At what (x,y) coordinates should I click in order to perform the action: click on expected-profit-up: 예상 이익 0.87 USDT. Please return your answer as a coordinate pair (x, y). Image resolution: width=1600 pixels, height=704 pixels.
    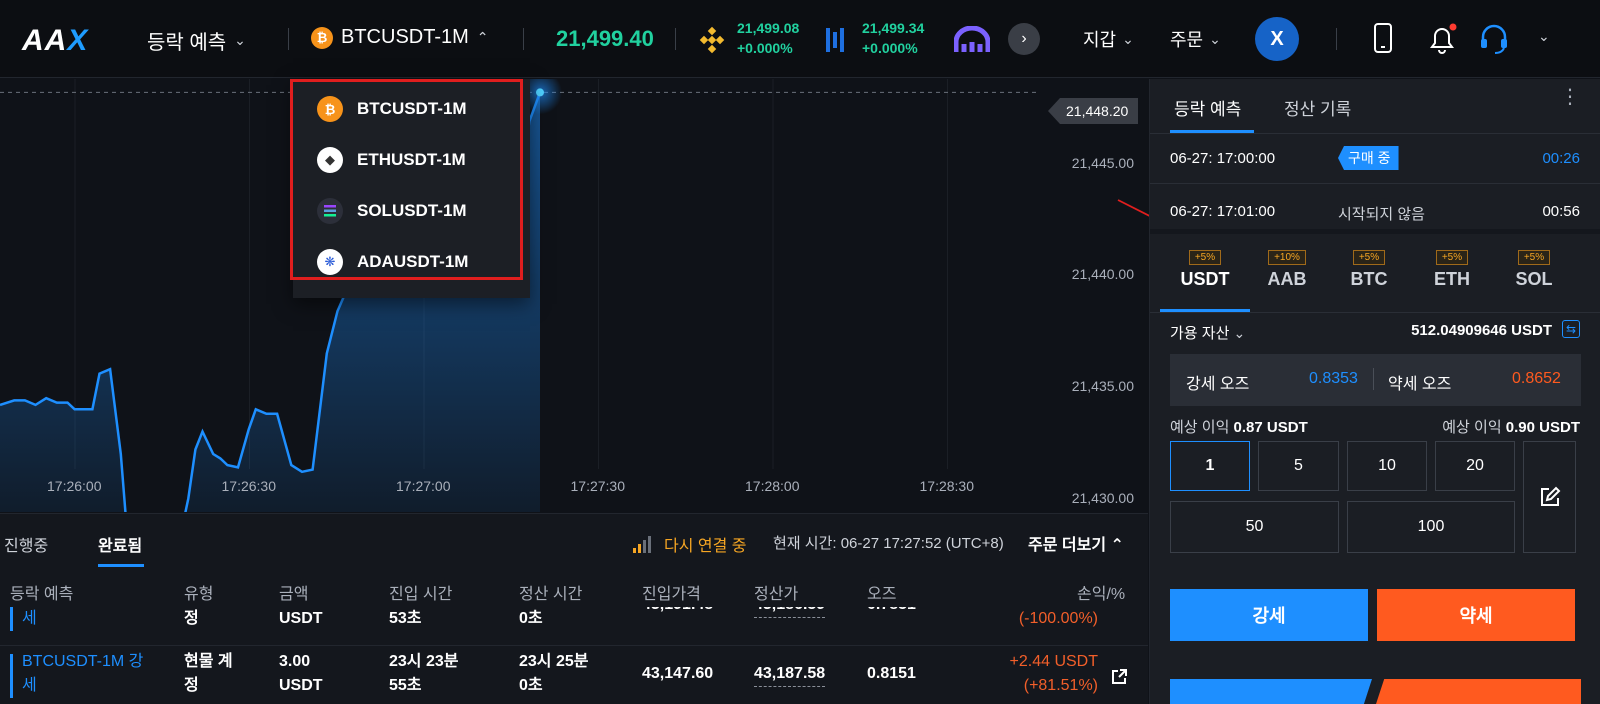
    Looking at the image, I should click on (1239, 427).